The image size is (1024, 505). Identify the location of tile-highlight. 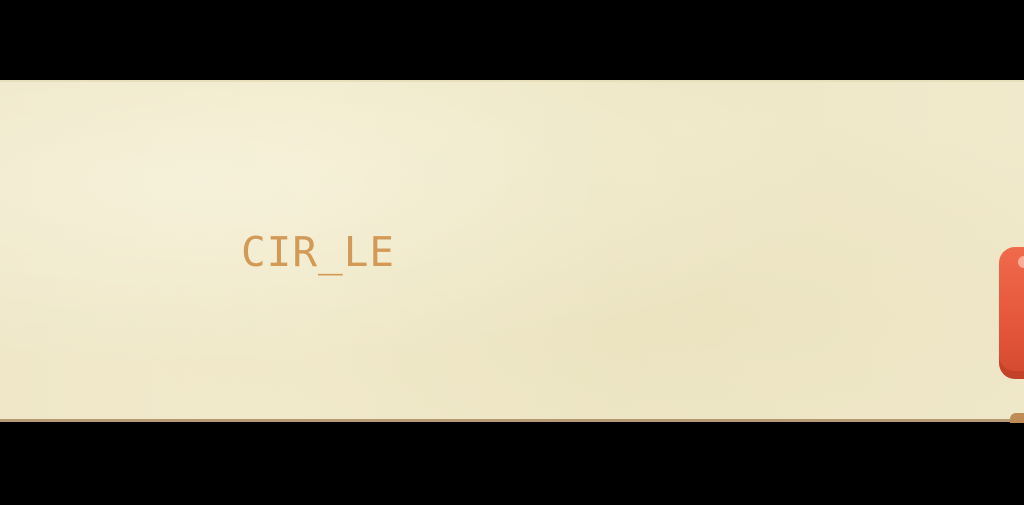
(1021, 262).